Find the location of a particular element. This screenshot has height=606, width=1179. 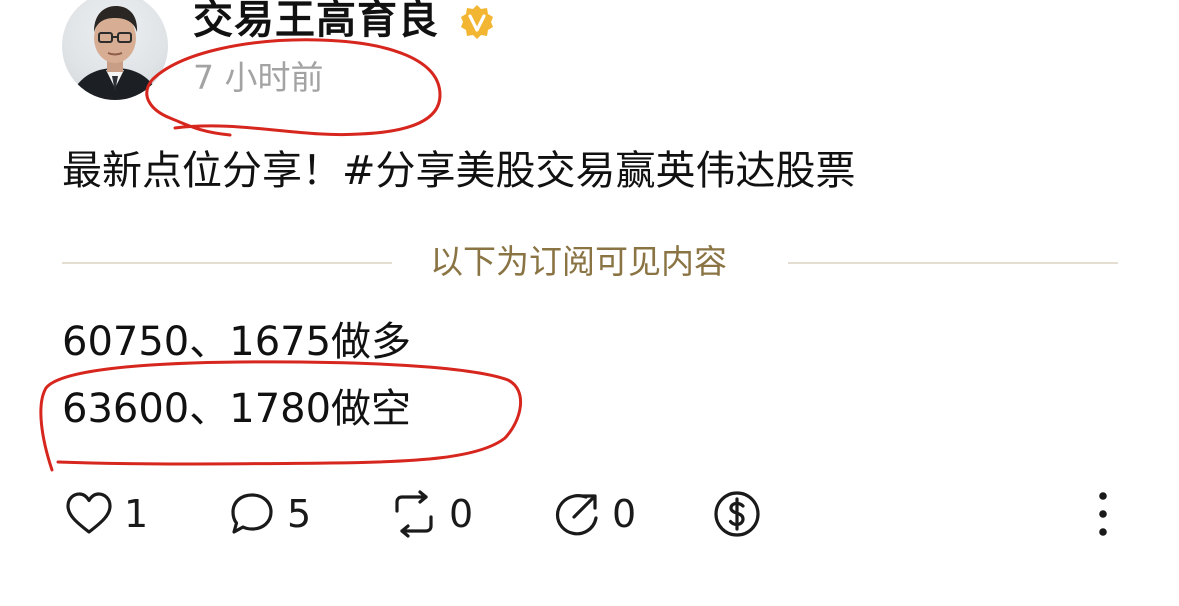

divider-line-left is located at coordinates (227, 263).